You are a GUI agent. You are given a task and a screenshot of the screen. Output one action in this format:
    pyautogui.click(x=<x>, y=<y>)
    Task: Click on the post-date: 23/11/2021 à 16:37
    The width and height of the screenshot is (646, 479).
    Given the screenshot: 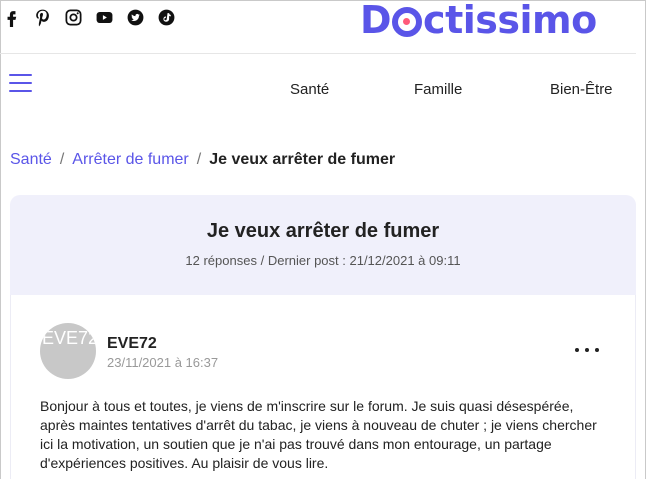 What is the action you would take?
    pyautogui.click(x=163, y=362)
    